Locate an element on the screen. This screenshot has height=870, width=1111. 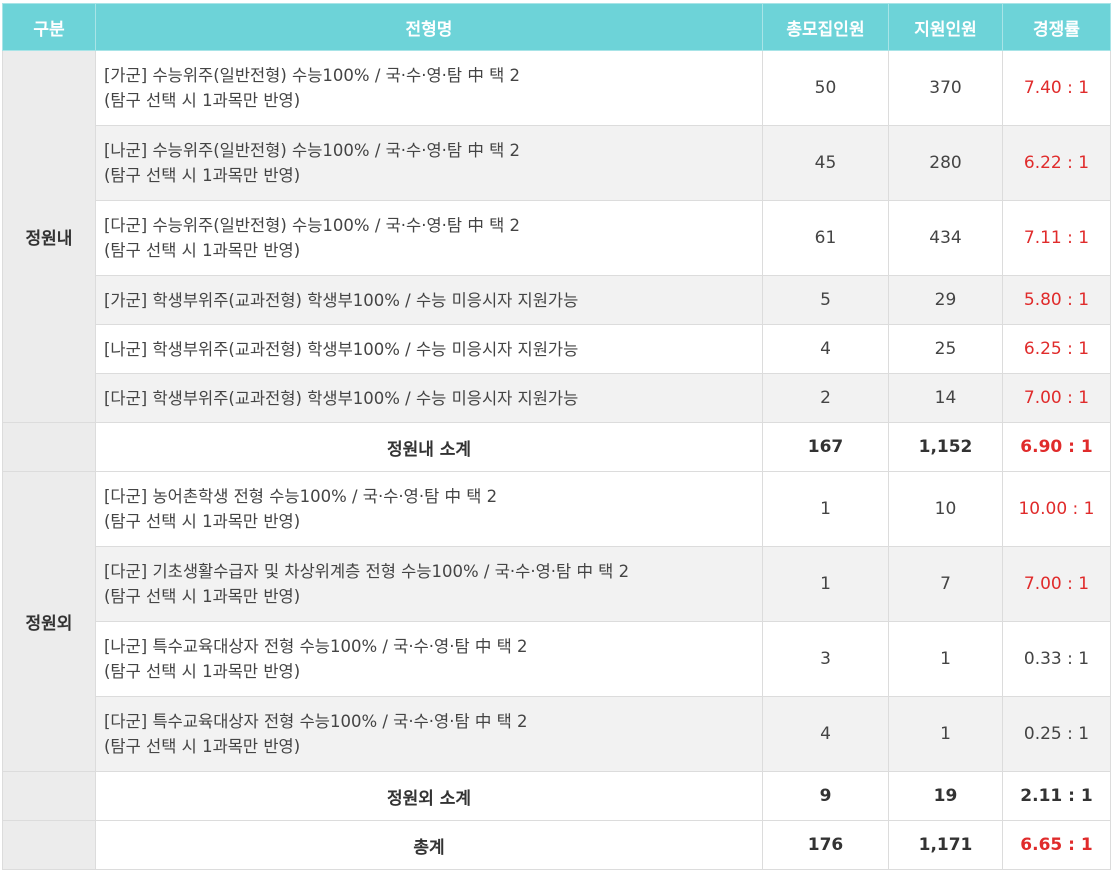
header-competition-ratio: 경쟁률 is located at coordinates (1056, 27).